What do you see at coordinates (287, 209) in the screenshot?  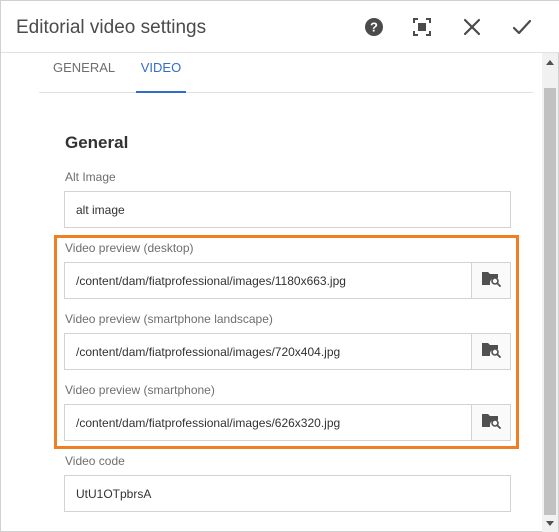 I see `alt-image-input` at bounding box center [287, 209].